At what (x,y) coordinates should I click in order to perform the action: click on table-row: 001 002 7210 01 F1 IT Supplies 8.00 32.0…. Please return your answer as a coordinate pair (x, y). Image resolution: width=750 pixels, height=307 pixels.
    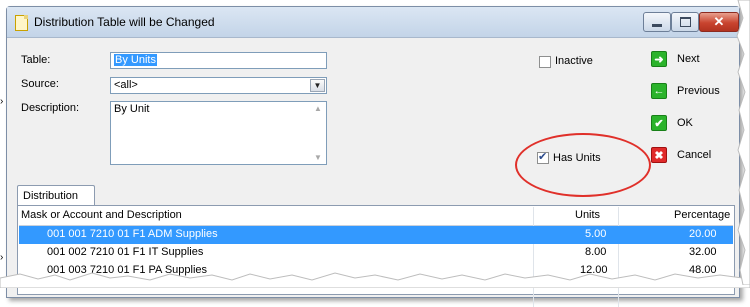
    Looking at the image, I should click on (376, 253).